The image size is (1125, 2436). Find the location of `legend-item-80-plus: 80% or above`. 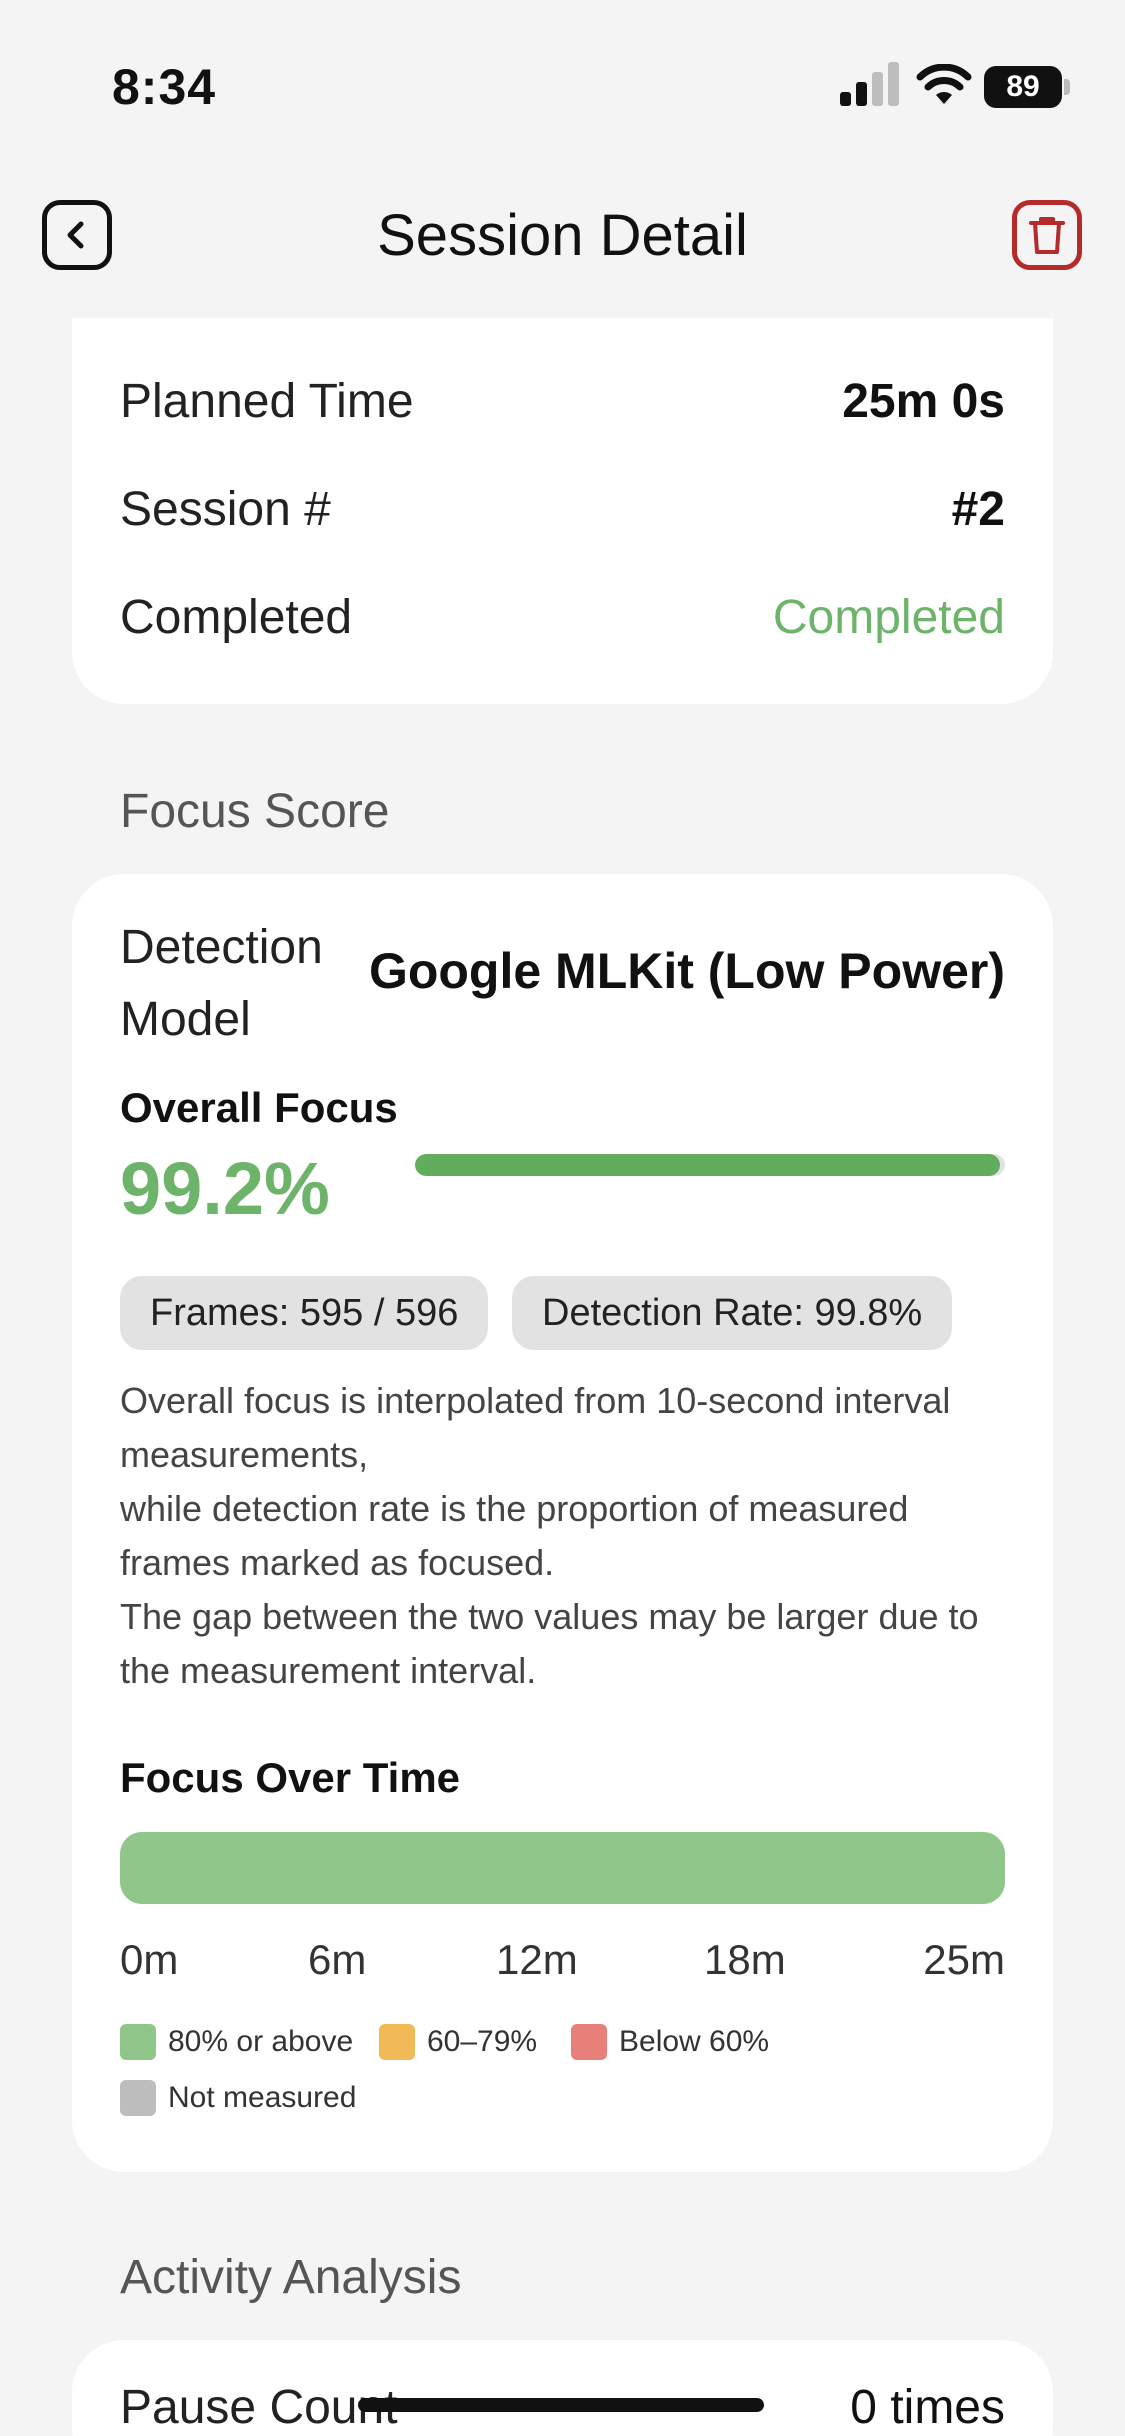

legend-item-80-plus: 80% or above is located at coordinates (236, 2042).